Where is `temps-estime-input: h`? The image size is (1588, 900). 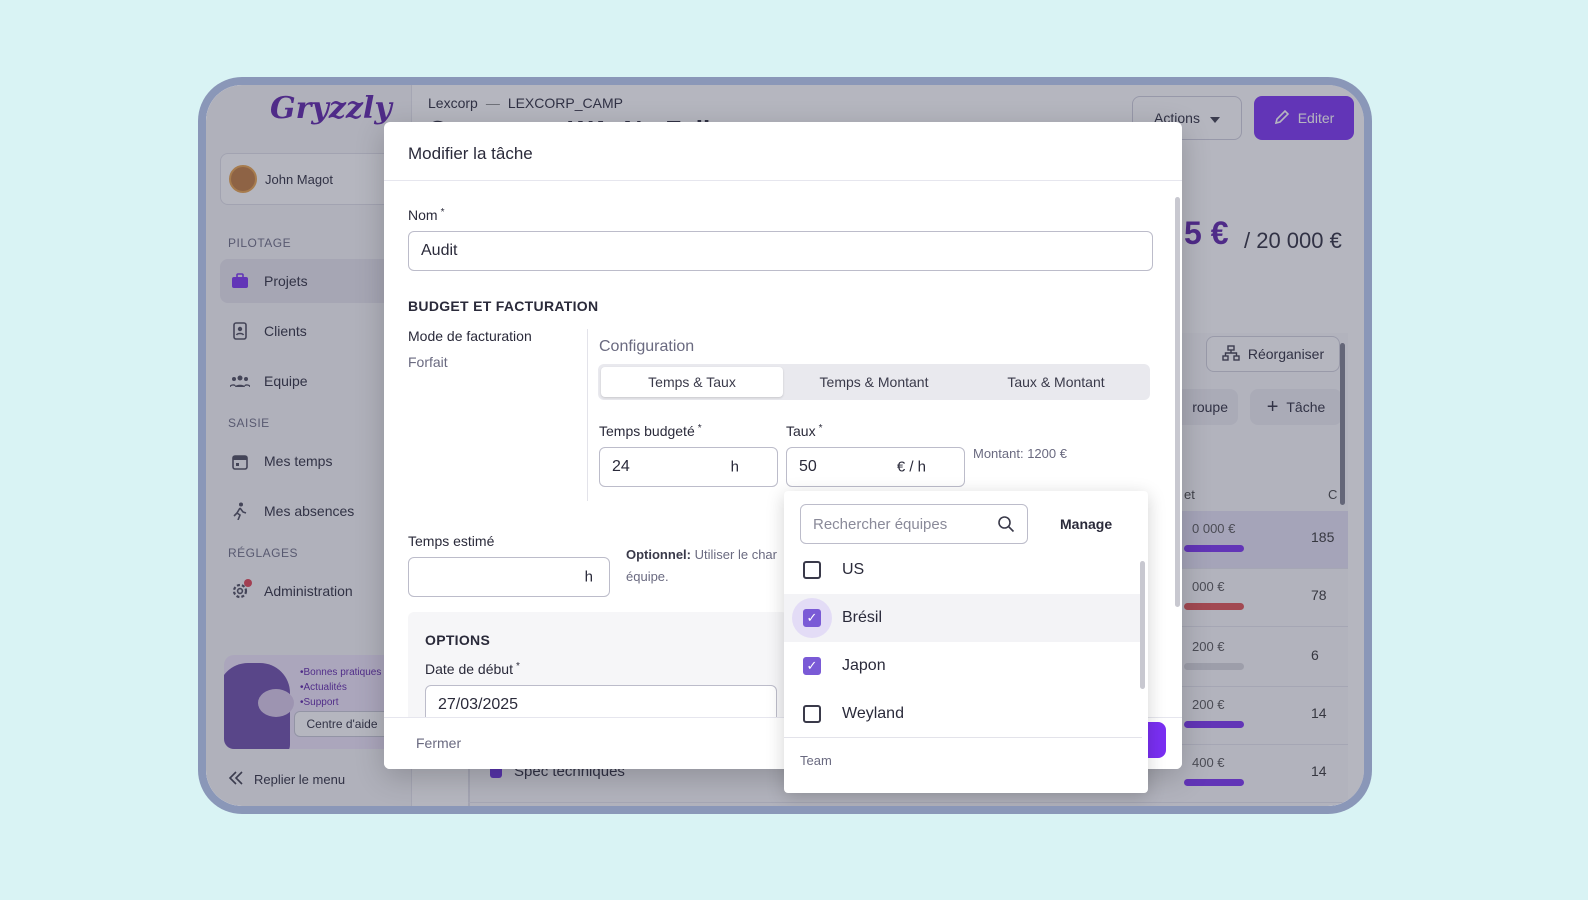 temps-estime-input: h is located at coordinates (509, 577).